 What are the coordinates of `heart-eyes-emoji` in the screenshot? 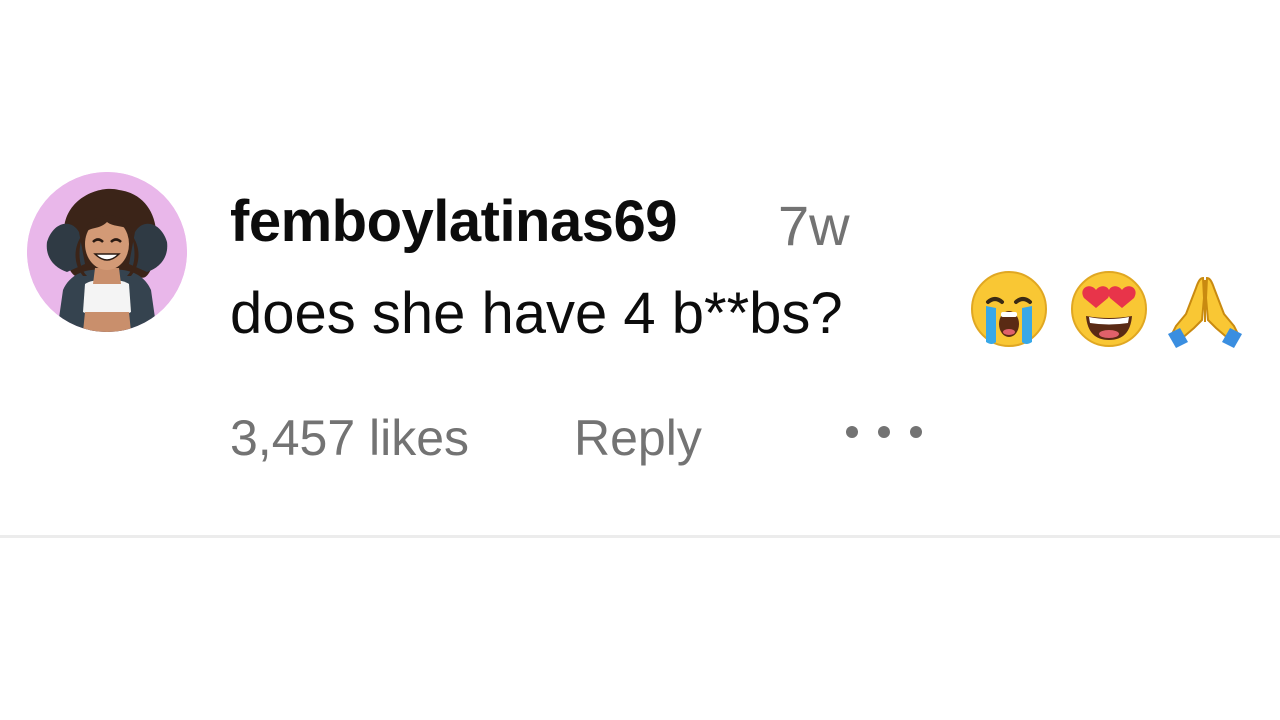 It's located at (1109, 309).